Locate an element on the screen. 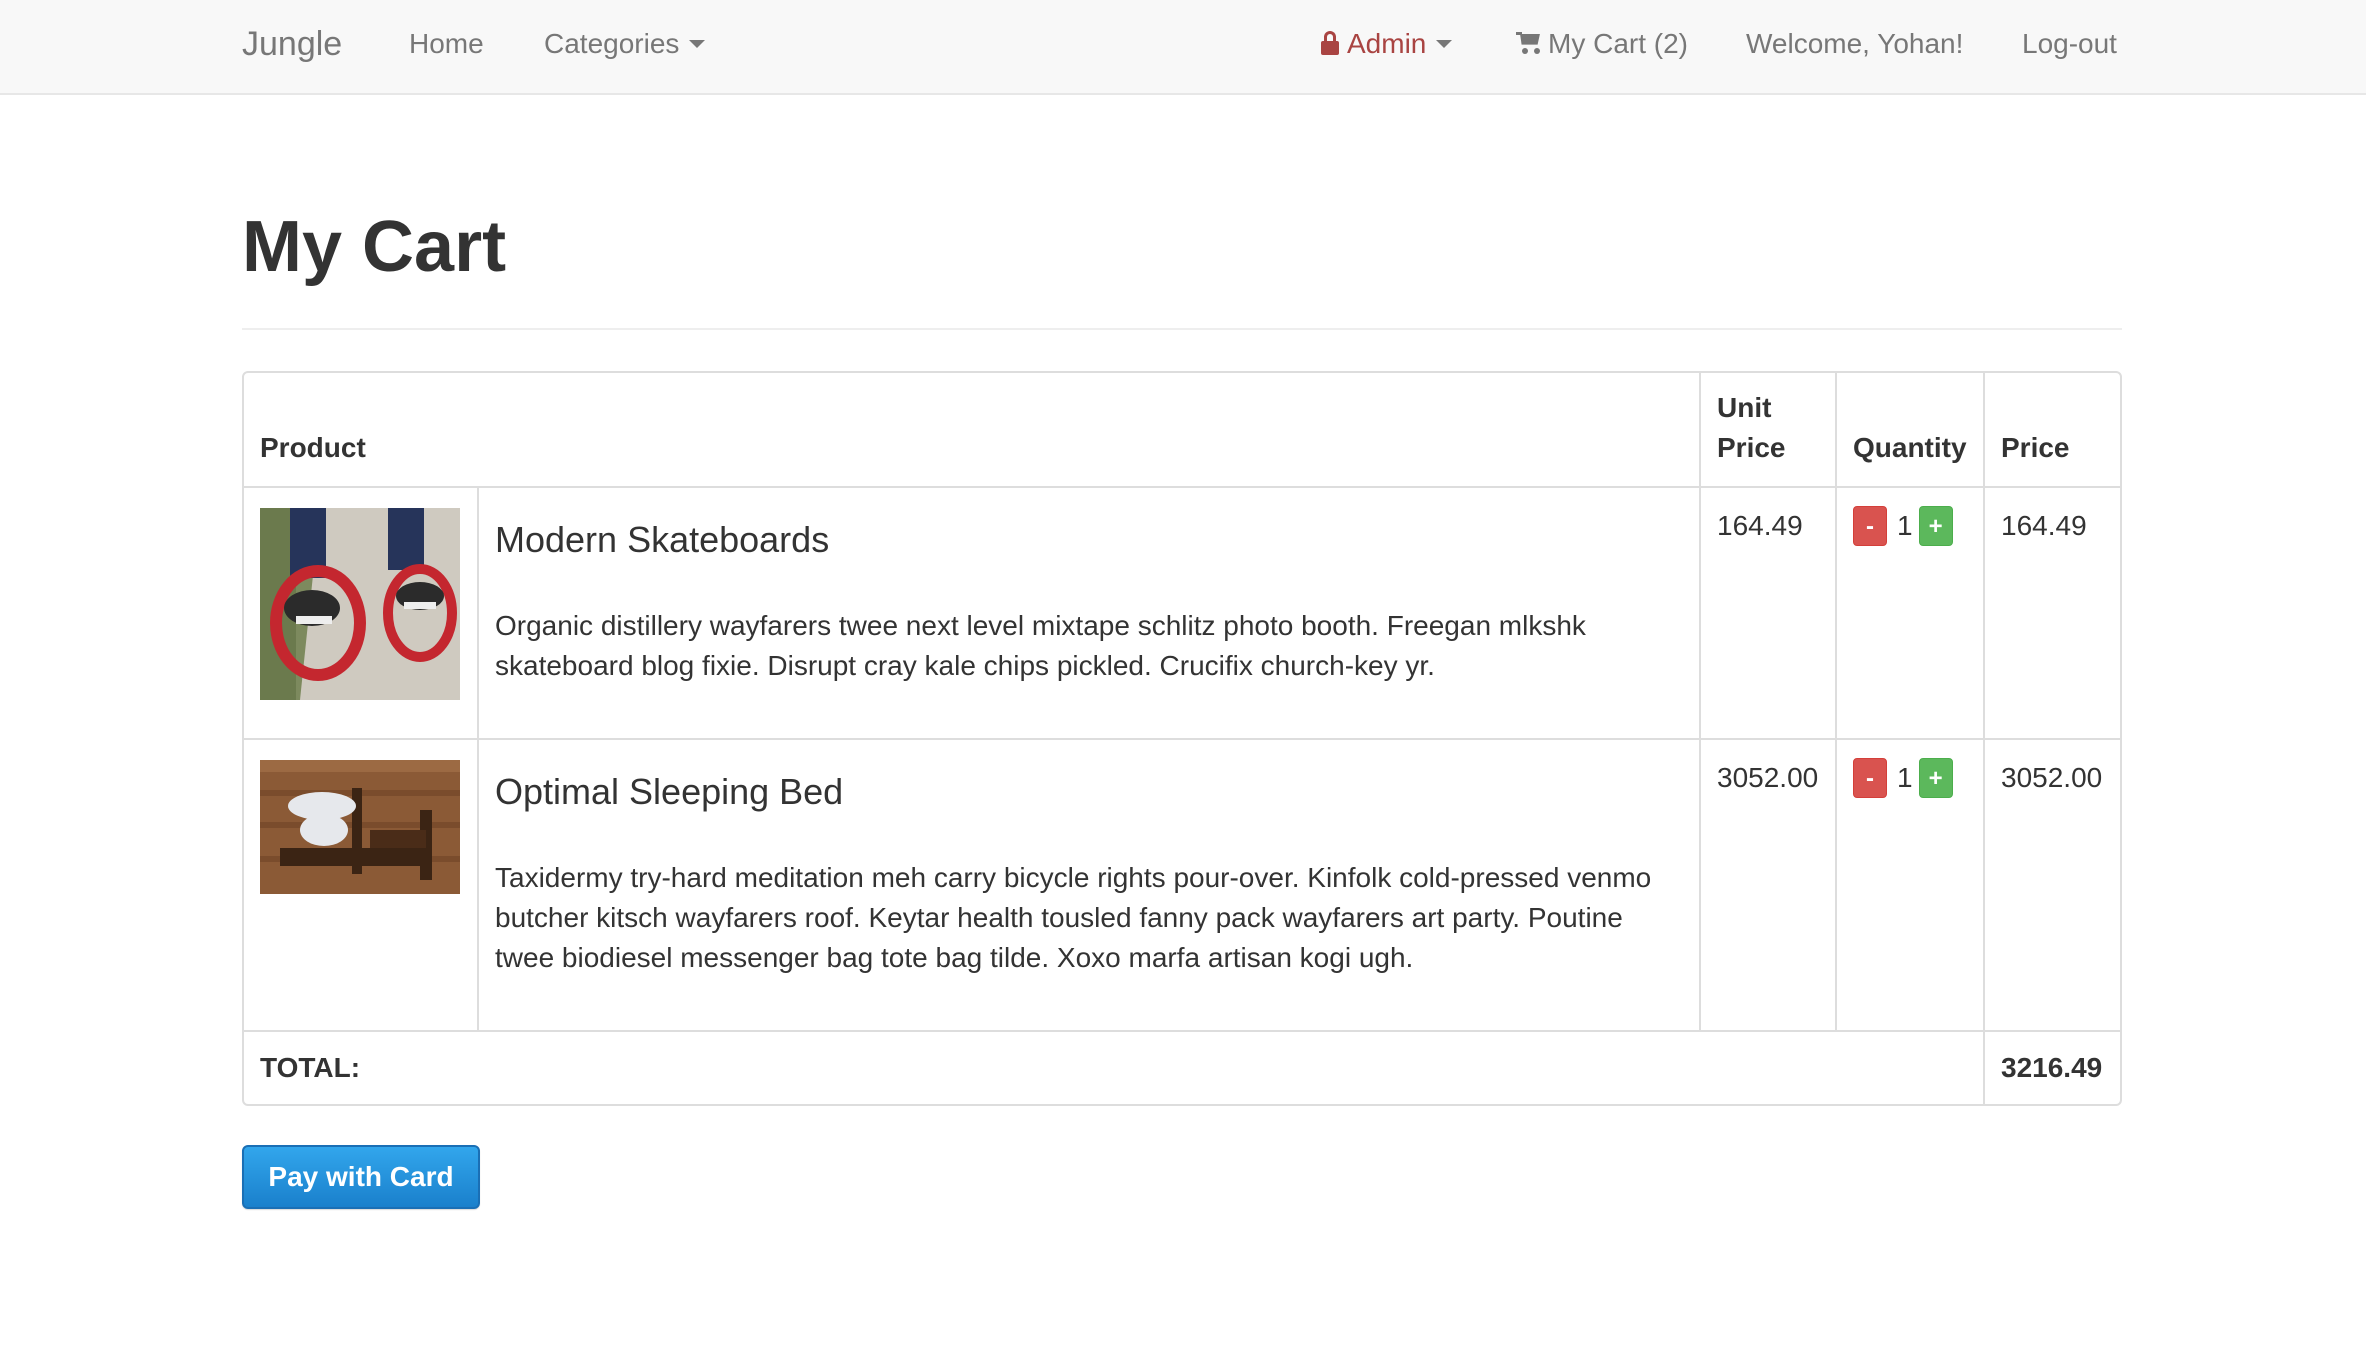  price-cell: 3052.00 is located at coordinates (2051, 885).